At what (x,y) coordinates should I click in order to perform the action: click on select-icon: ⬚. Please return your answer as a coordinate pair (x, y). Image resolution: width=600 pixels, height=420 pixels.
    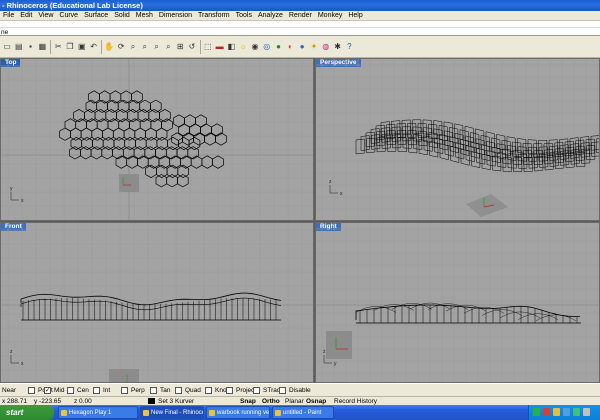
    Looking at the image, I should click on (208, 46).